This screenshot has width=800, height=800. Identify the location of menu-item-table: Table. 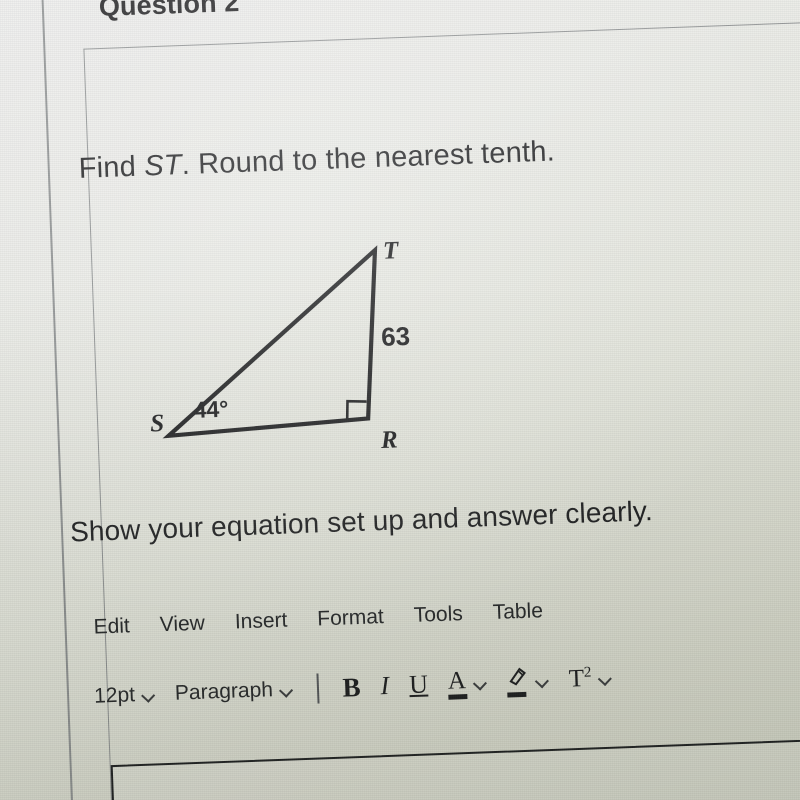
(517, 612).